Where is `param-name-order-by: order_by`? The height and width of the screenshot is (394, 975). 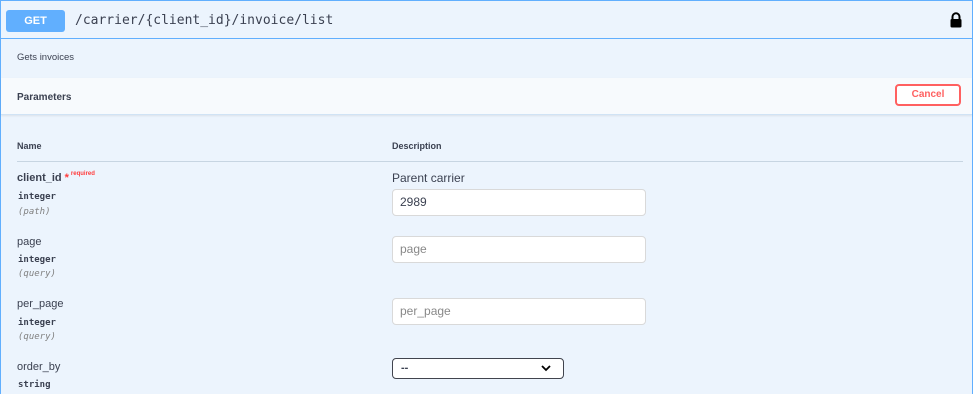 param-name-order-by: order_by is located at coordinates (39, 367).